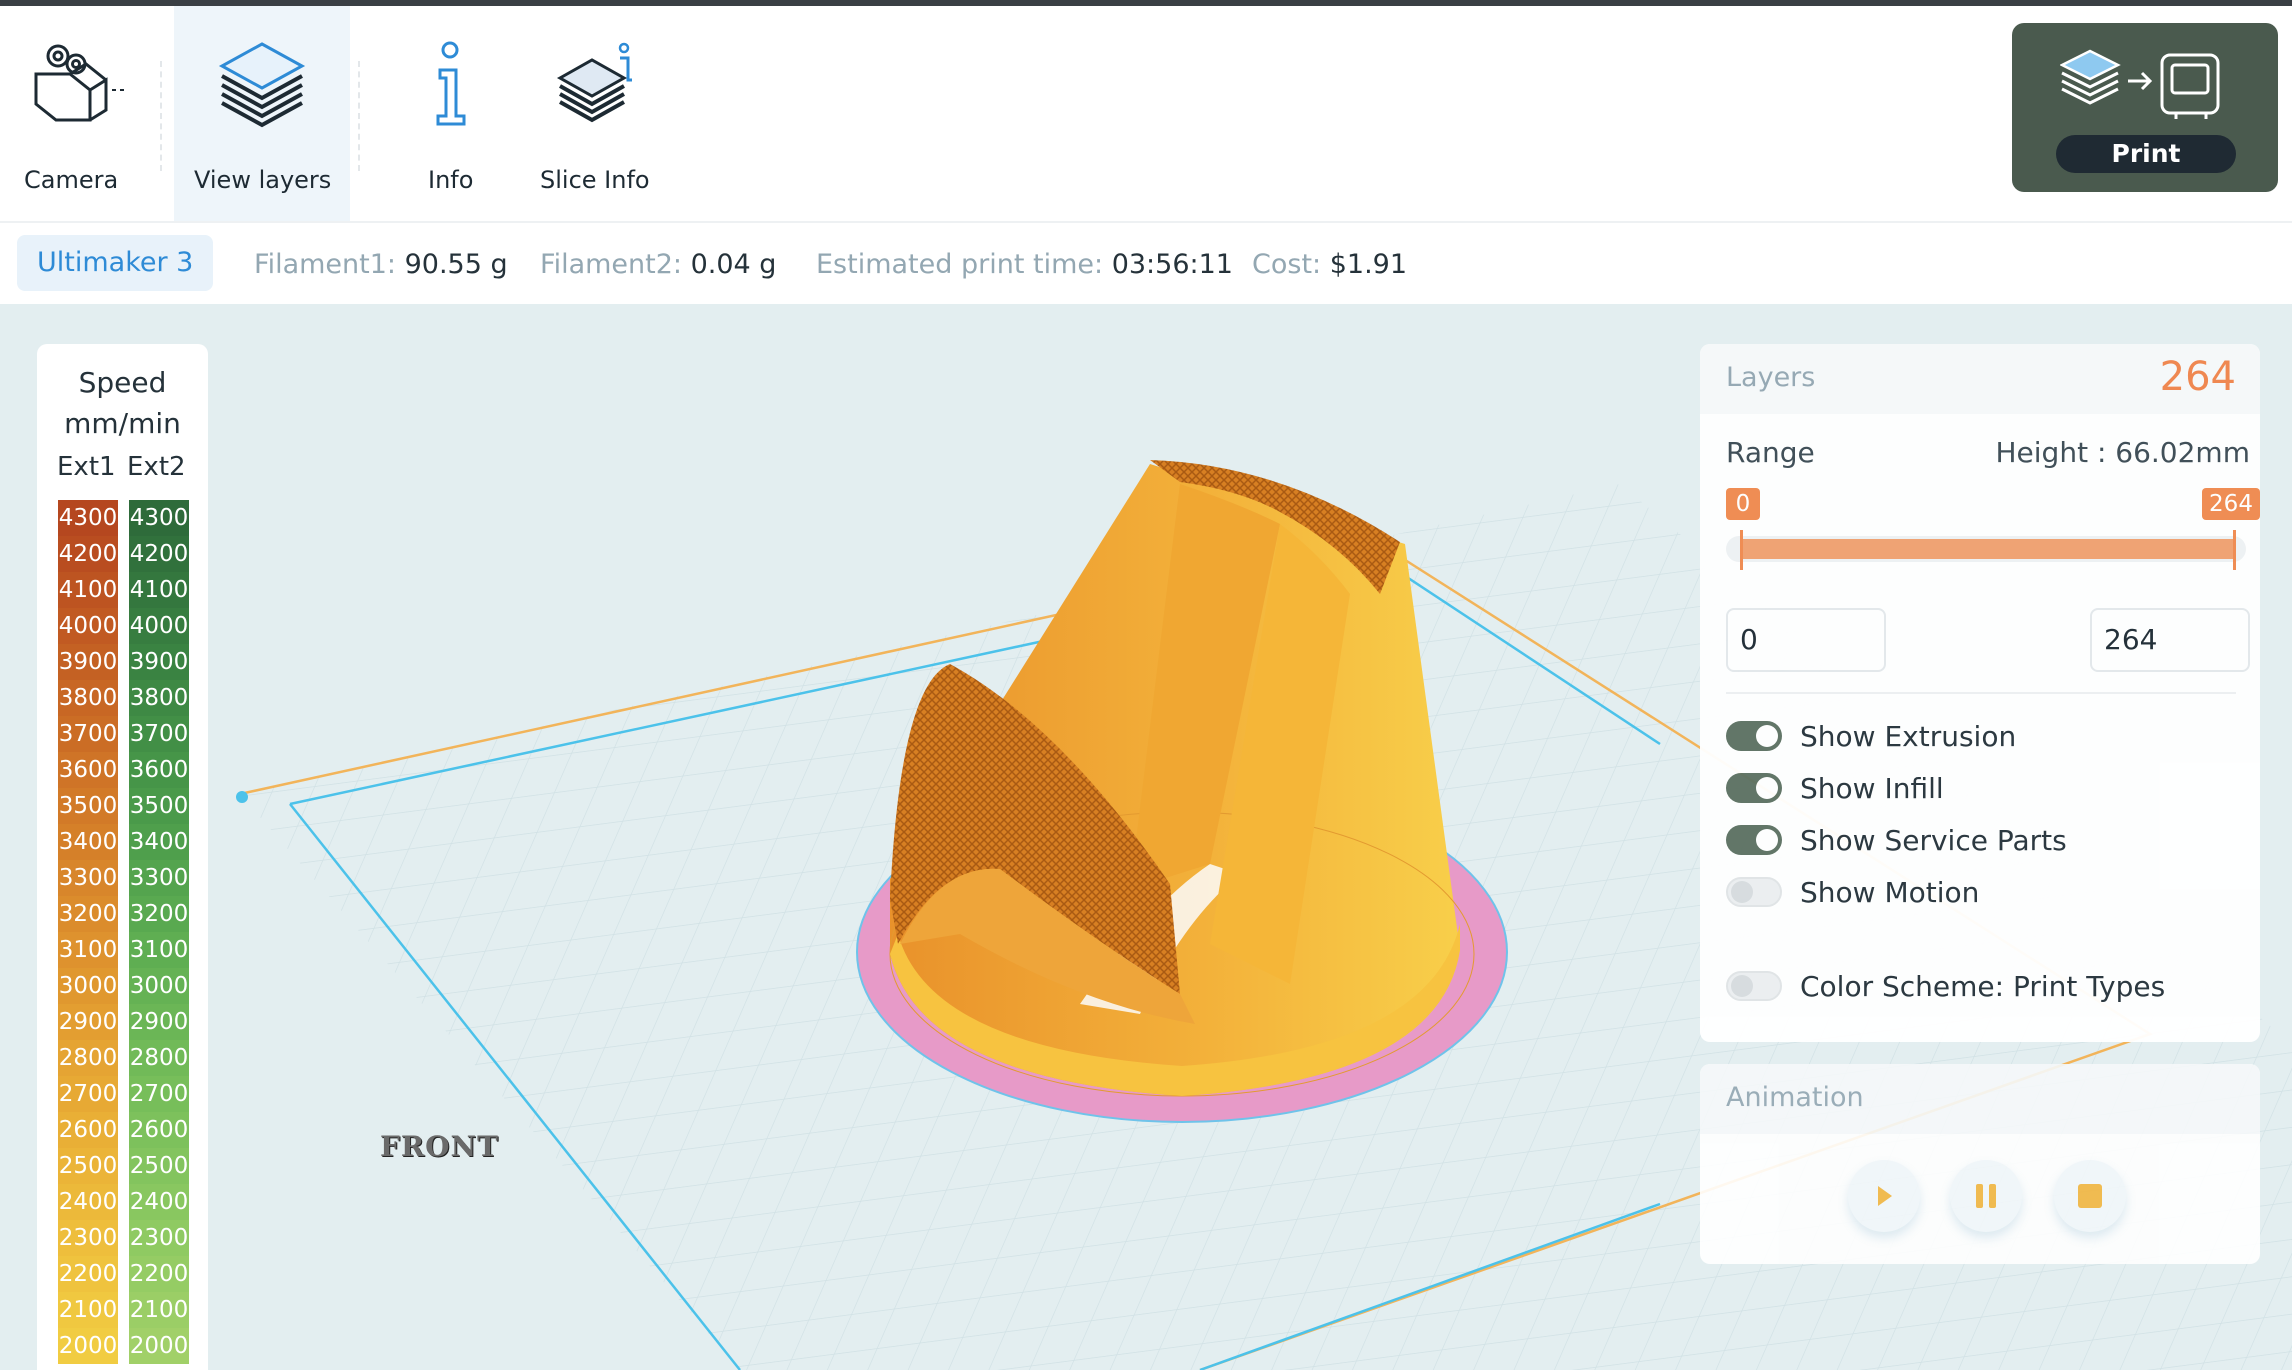  What do you see at coordinates (122, 423) in the screenshot?
I see `legend-title-line2: mm/min` at bounding box center [122, 423].